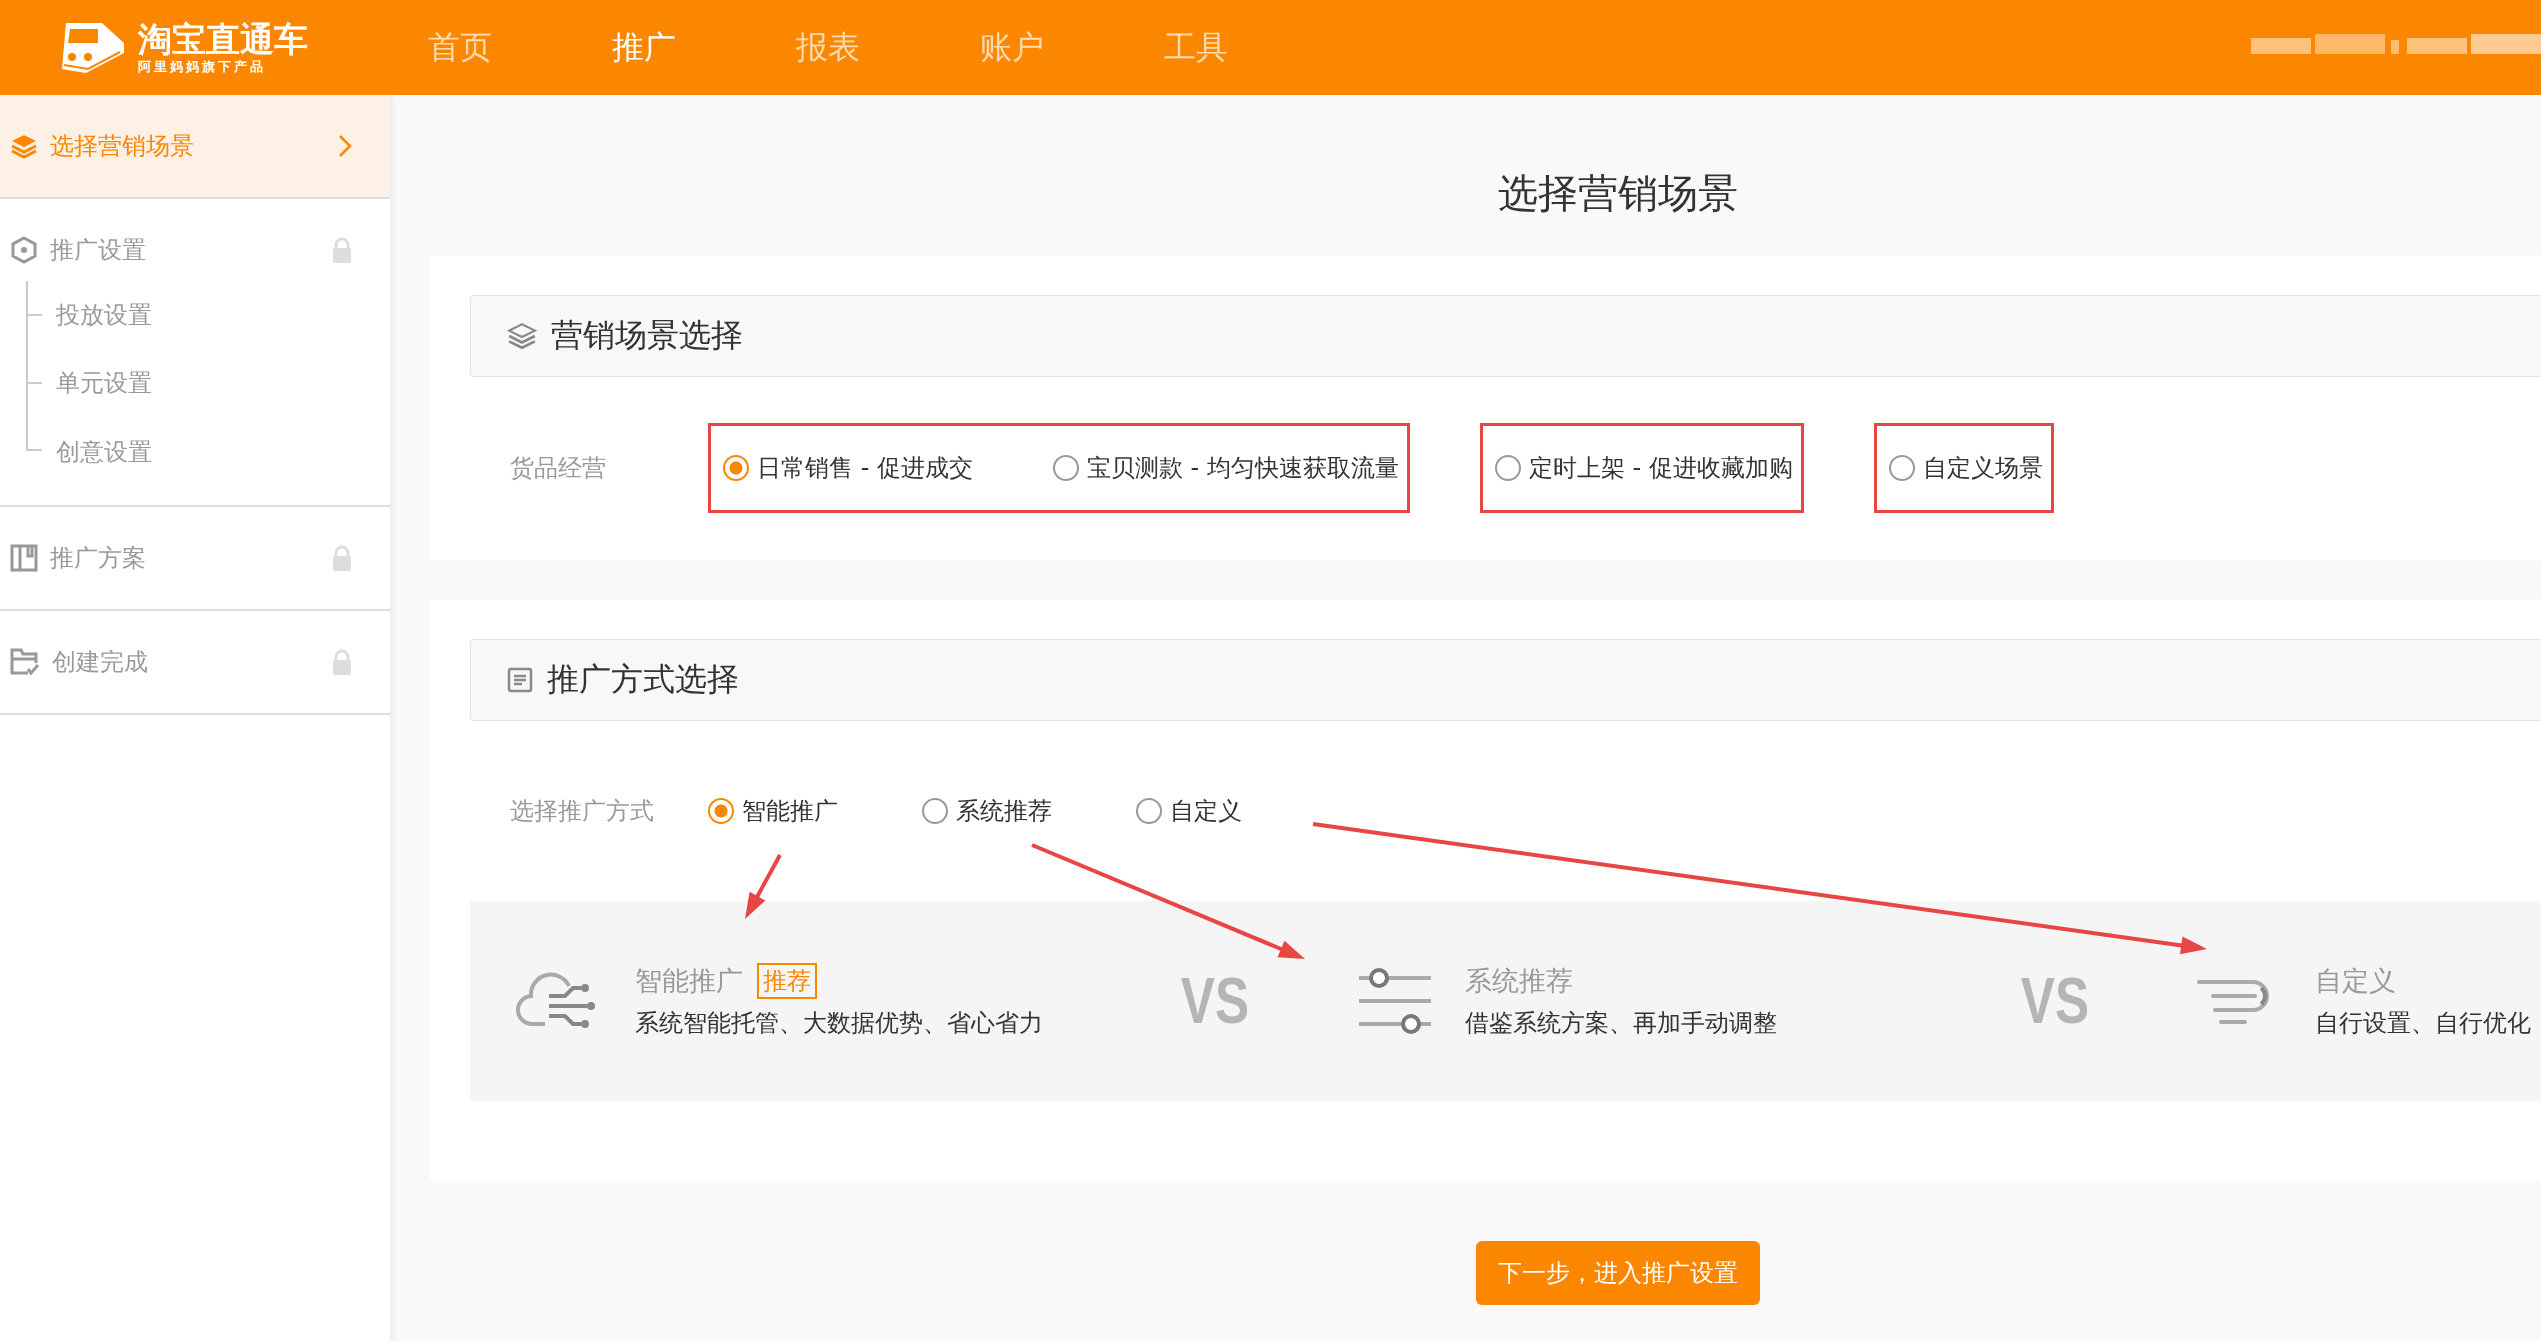 This screenshot has height=1341, width=2541. What do you see at coordinates (195, 146) in the screenshot?
I see `sidebar-item: 选择营销场景` at bounding box center [195, 146].